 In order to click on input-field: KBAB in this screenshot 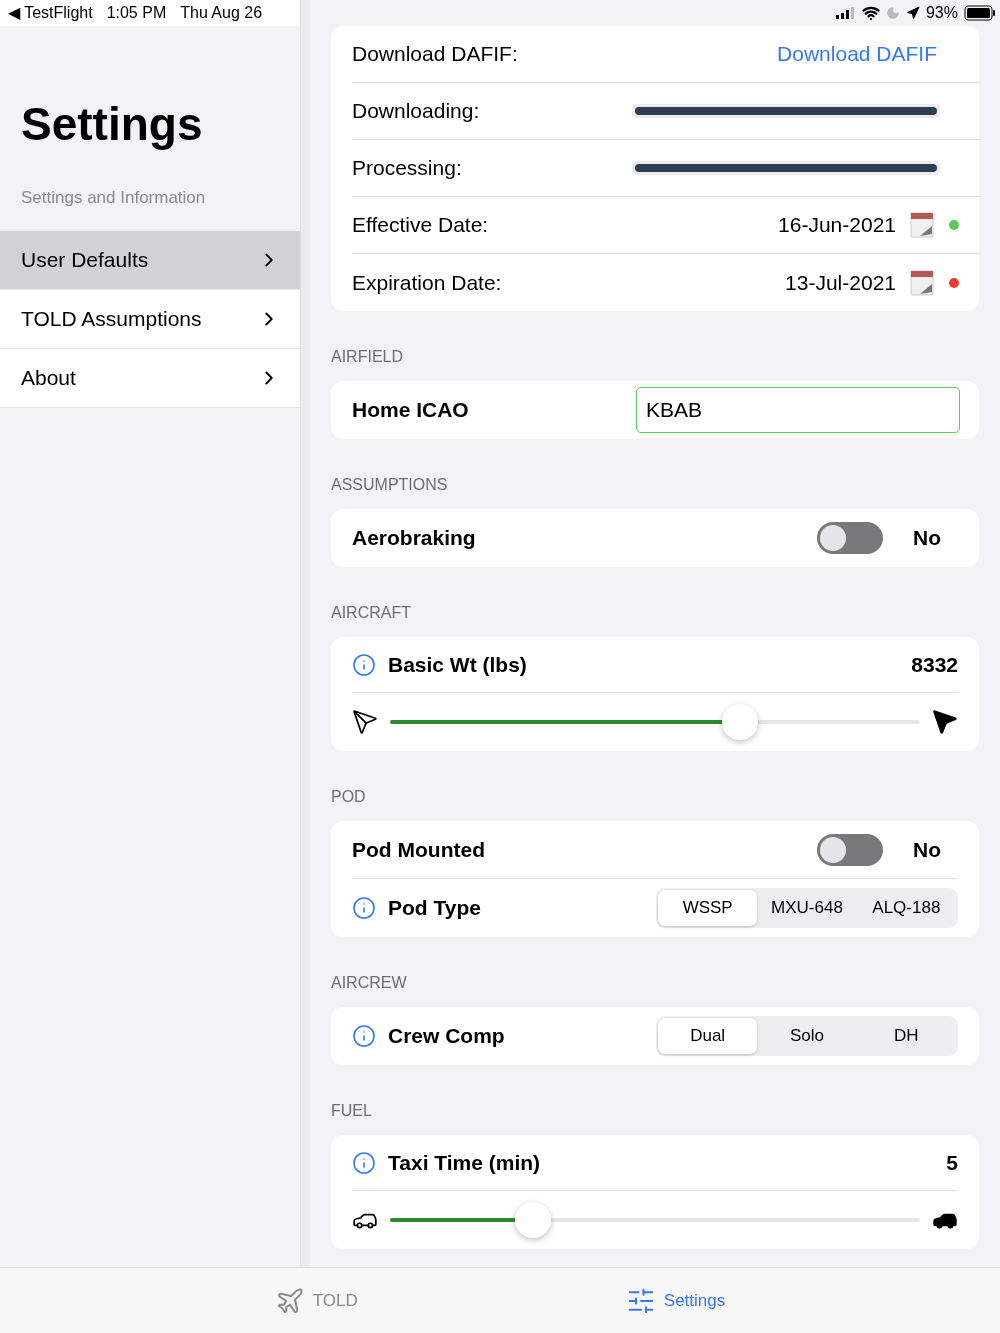, I will do `click(798, 410)`.